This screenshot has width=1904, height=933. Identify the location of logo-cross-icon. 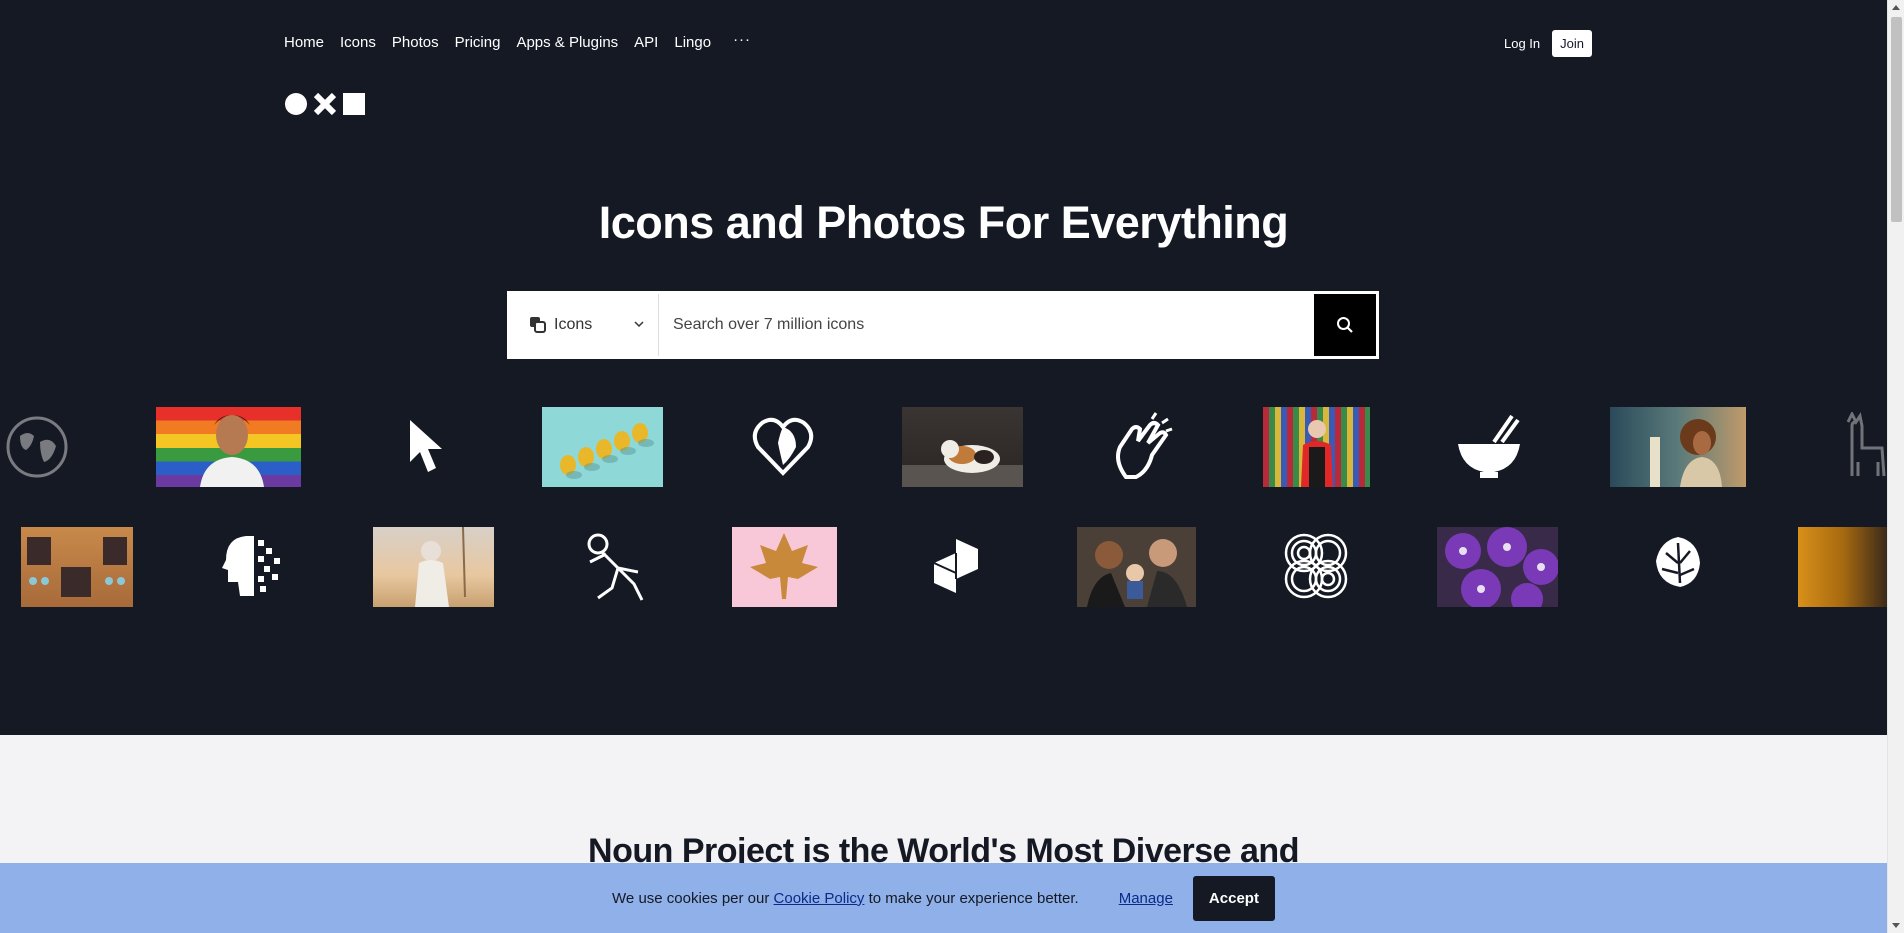
(325, 104).